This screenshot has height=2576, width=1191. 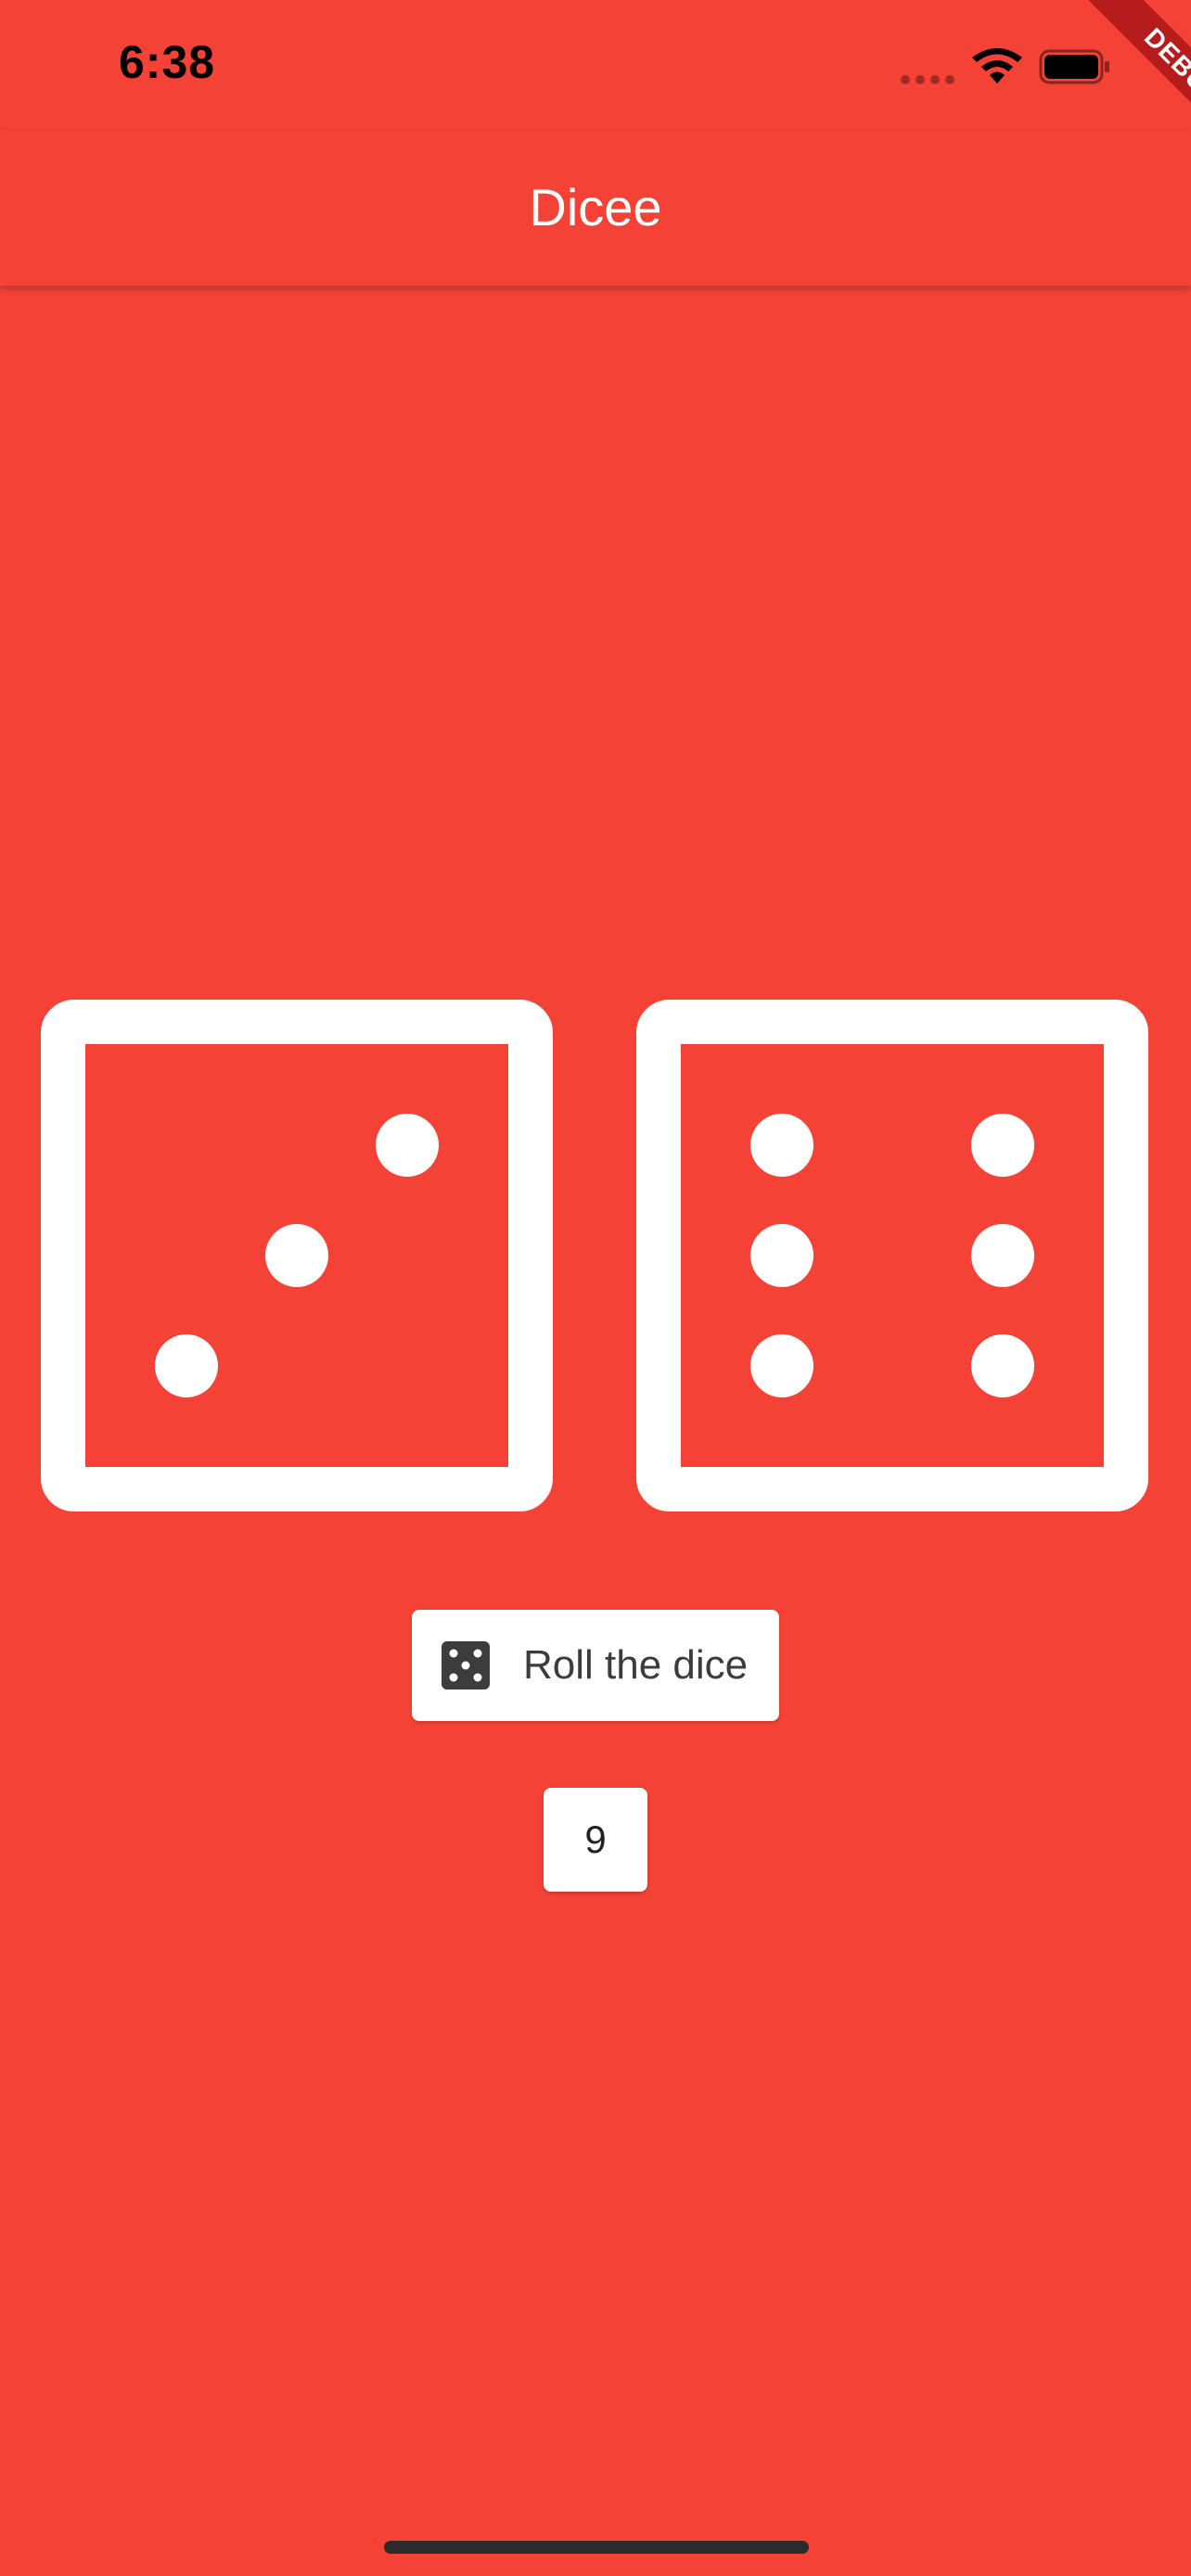 I want to click on dice-six-icon, so click(x=892, y=1256).